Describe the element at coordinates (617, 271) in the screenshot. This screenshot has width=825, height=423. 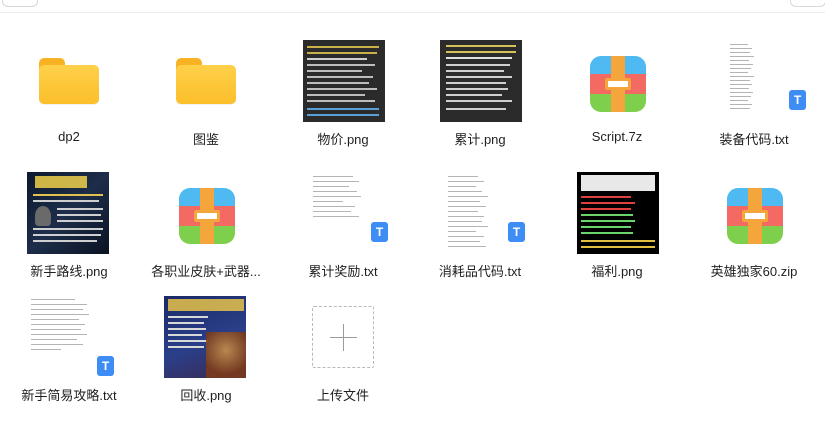
I see `file-name: 福利.png` at that location.